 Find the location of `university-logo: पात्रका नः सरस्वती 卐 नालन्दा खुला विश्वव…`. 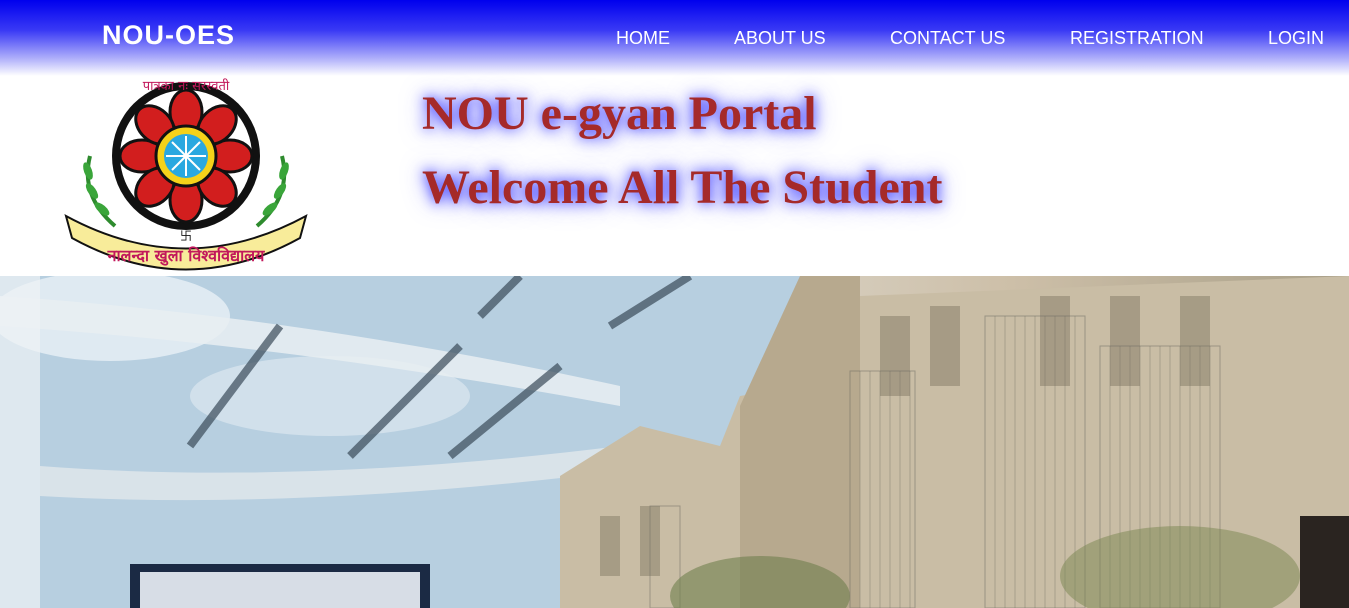

university-logo: पात्रका नः सरस्वती 卐 नालन्दा खुला विश्वव… is located at coordinates (186, 176).